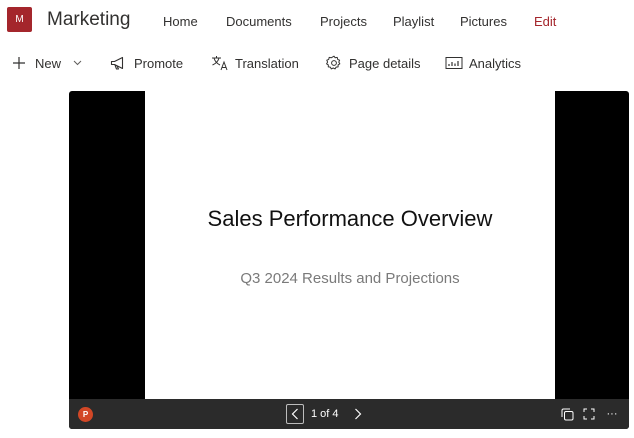  Describe the element at coordinates (77, 63) in the screenshot. I see `chevron-down-icon` at that location.